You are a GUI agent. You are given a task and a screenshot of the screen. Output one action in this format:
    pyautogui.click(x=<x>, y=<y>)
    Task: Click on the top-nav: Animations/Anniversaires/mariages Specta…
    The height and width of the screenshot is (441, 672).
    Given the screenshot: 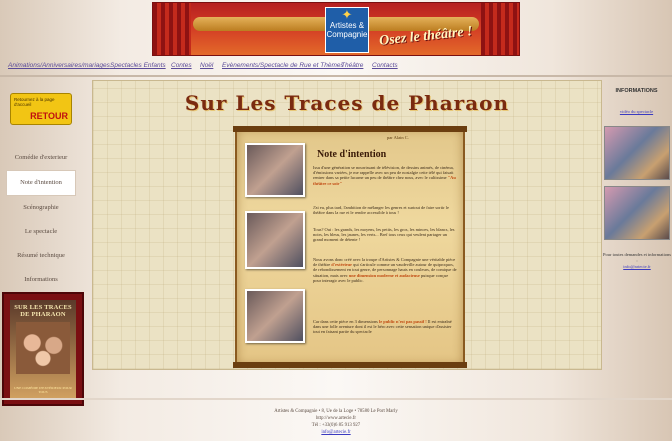 What is the action you would take?
    pyautogui.click(x=336, y=66)
    